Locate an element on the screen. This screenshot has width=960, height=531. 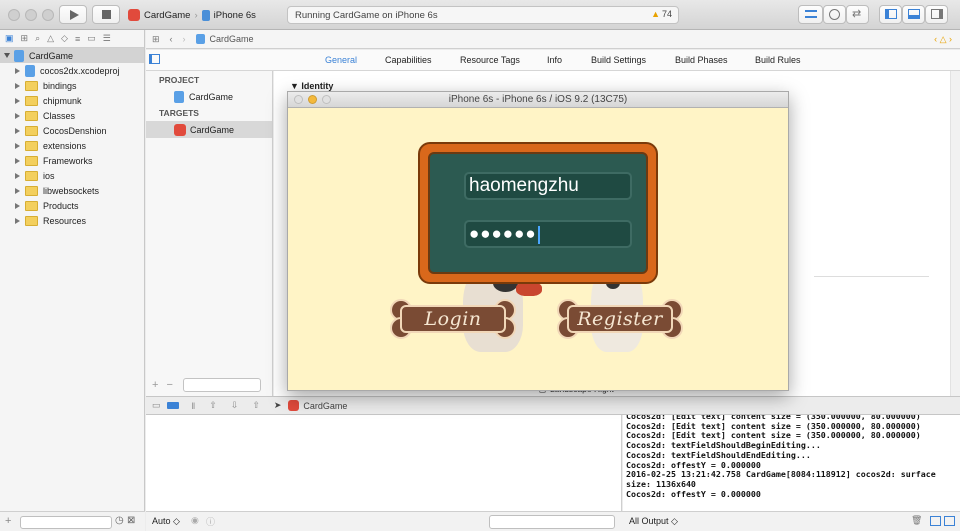
close-window-button is located at coordinates (14, 15).